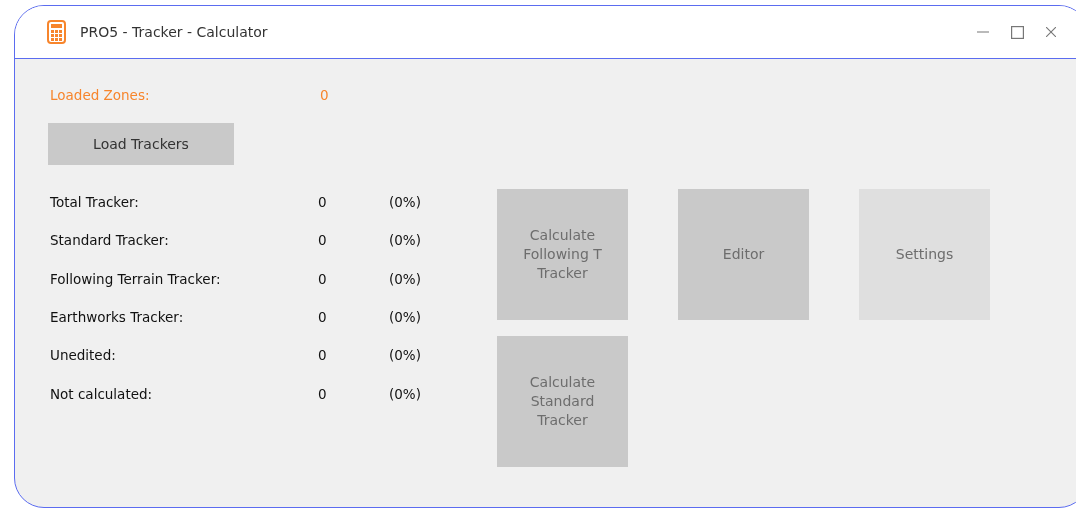 Image resolution: width=1076 pixels, height=509 pixels. Describe the element at coordinates (83, 355) in the screenshot. I see `stat-label: Unedited:` at that location.